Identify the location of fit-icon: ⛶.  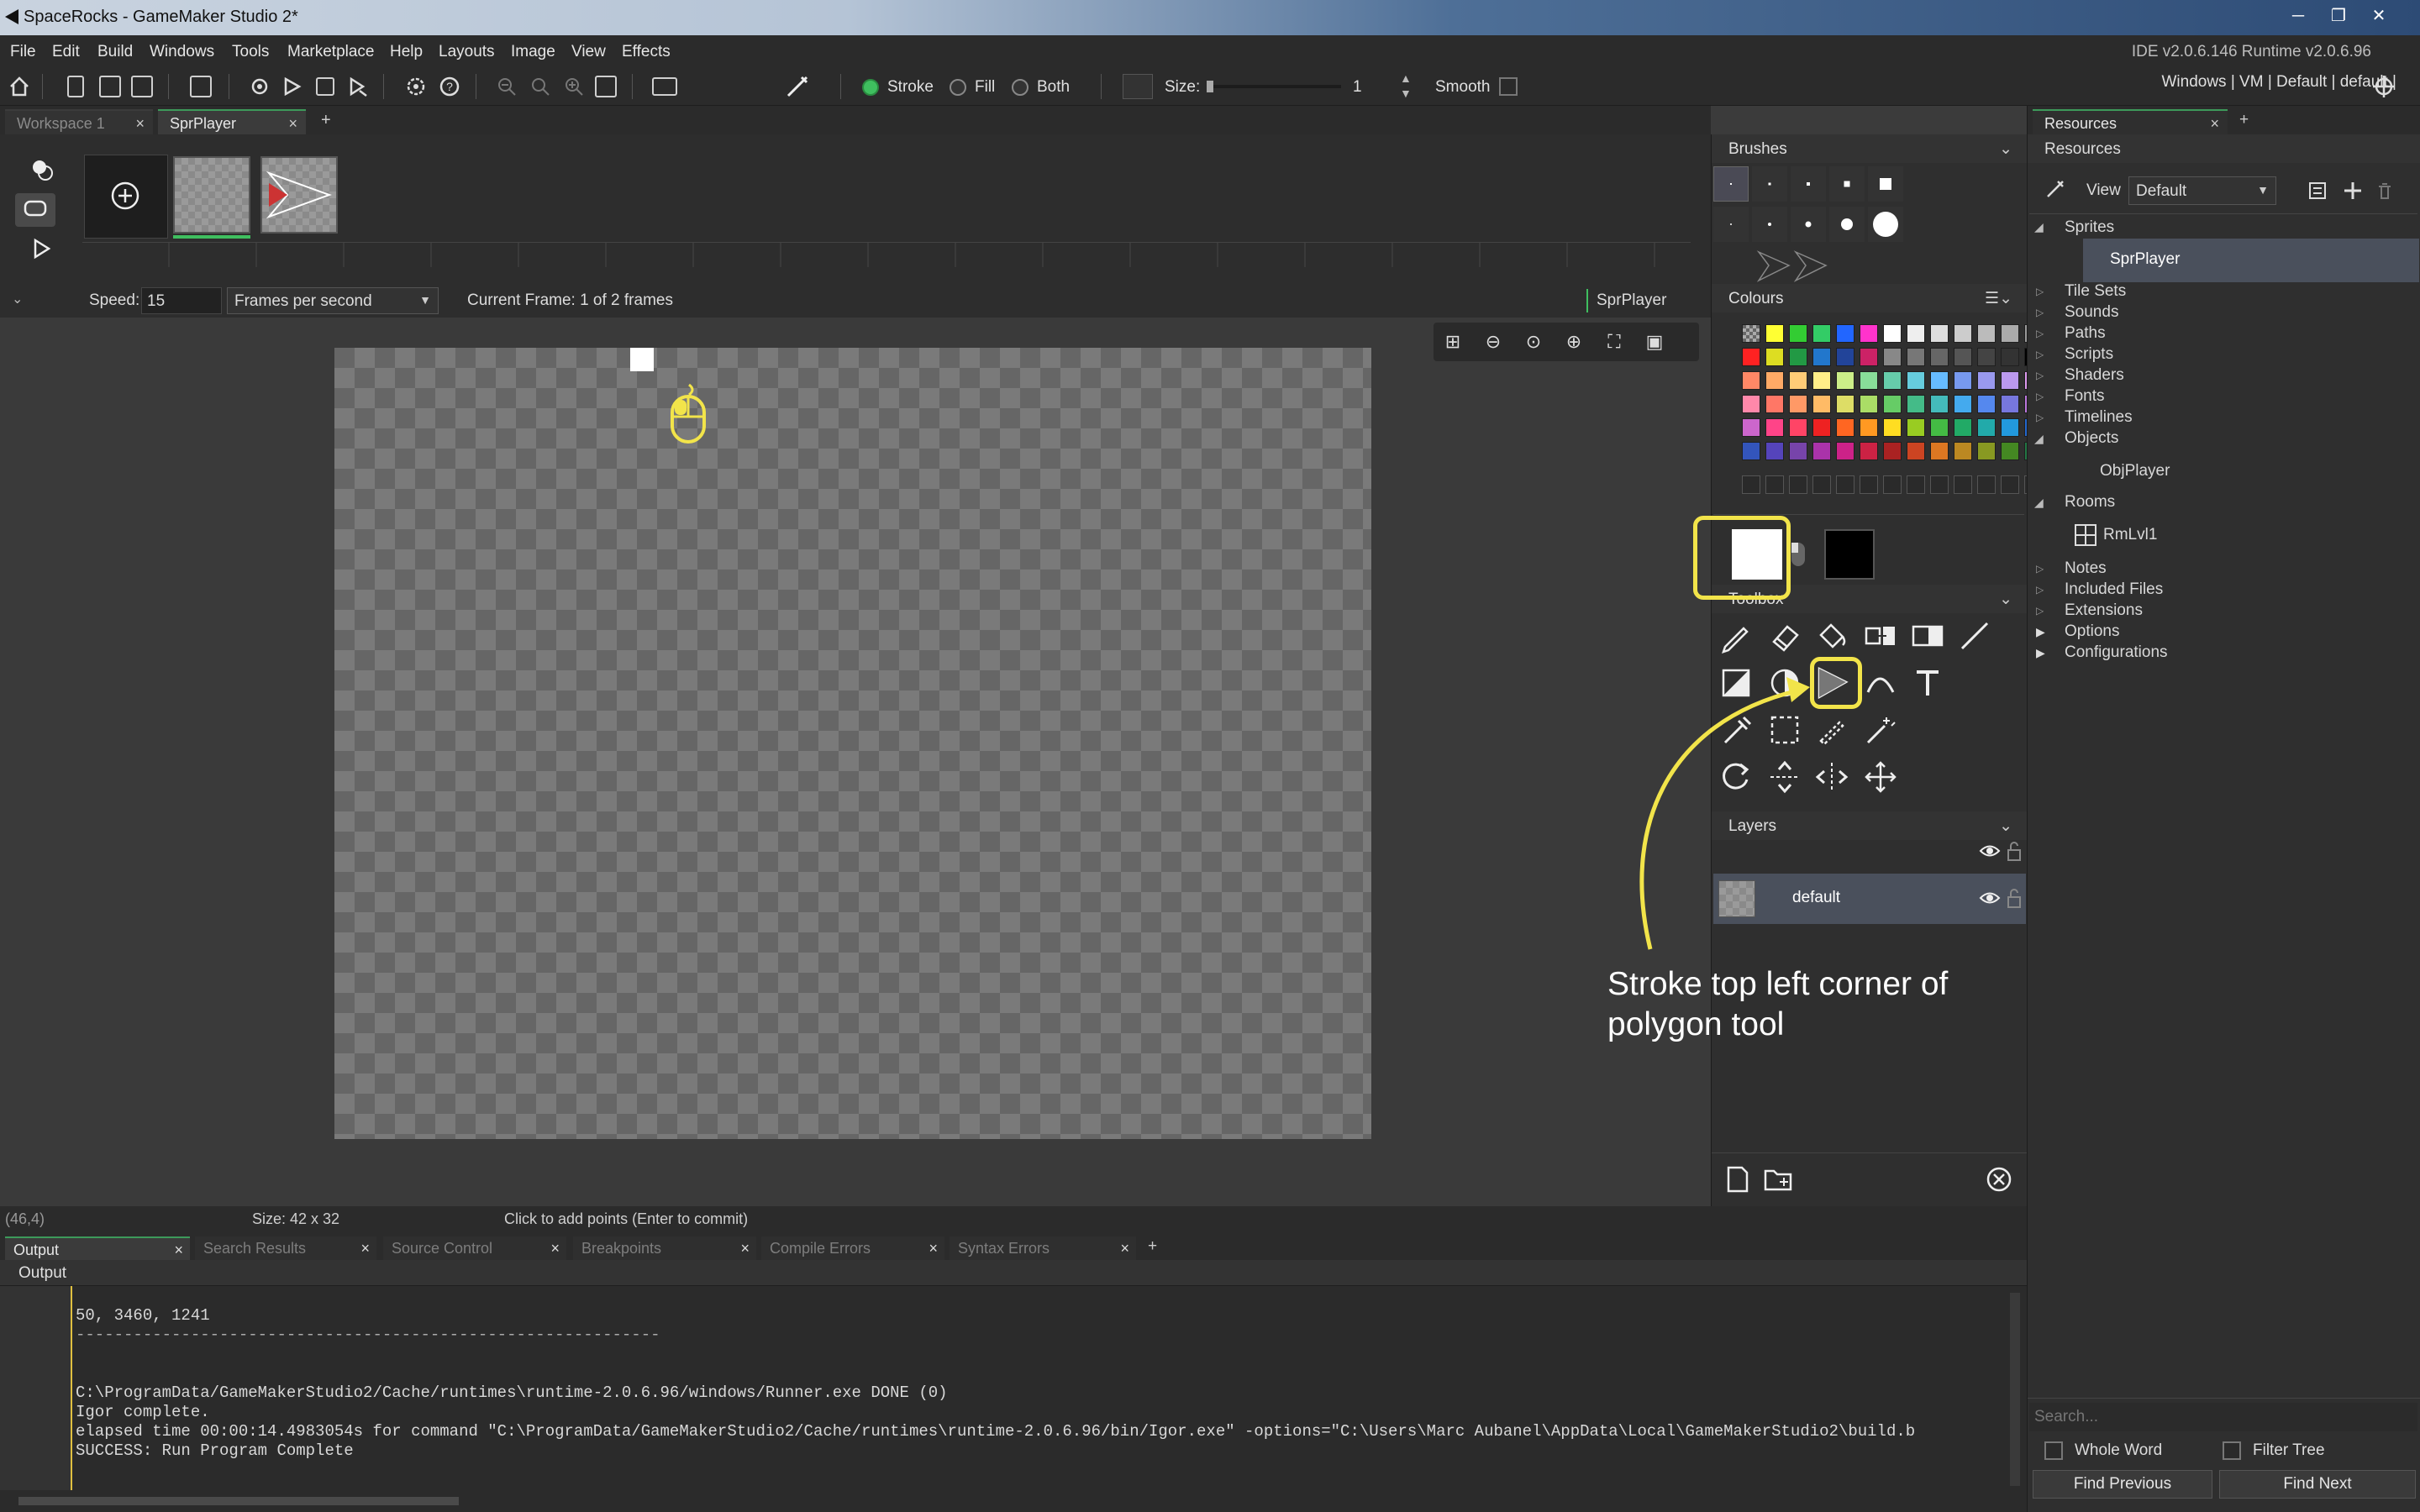
(1614, 342).